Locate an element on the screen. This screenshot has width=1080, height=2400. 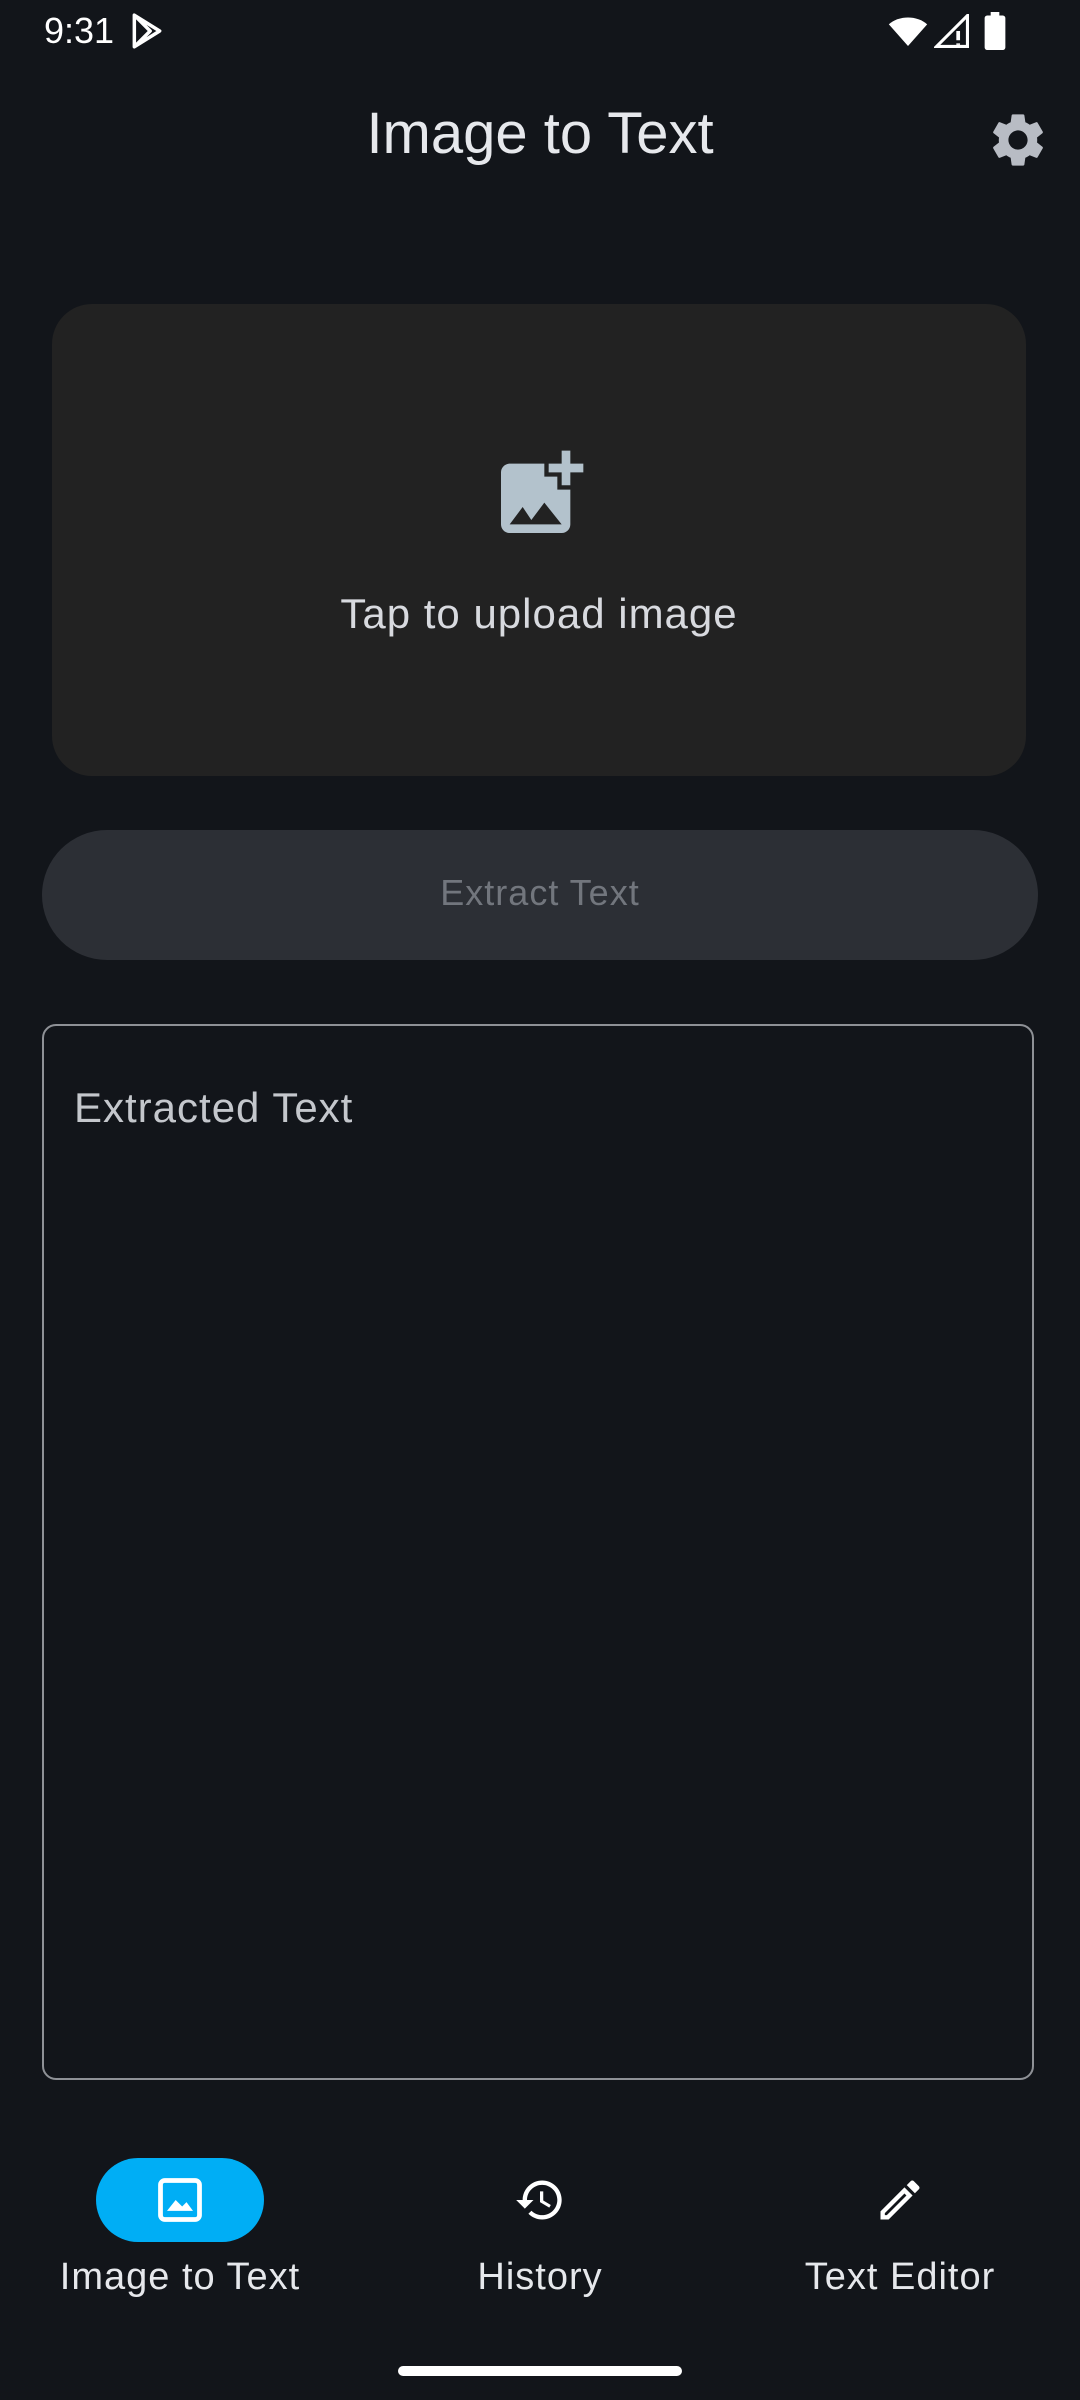
upload-label: Tap to upload image is located at coordinates (539, 613).